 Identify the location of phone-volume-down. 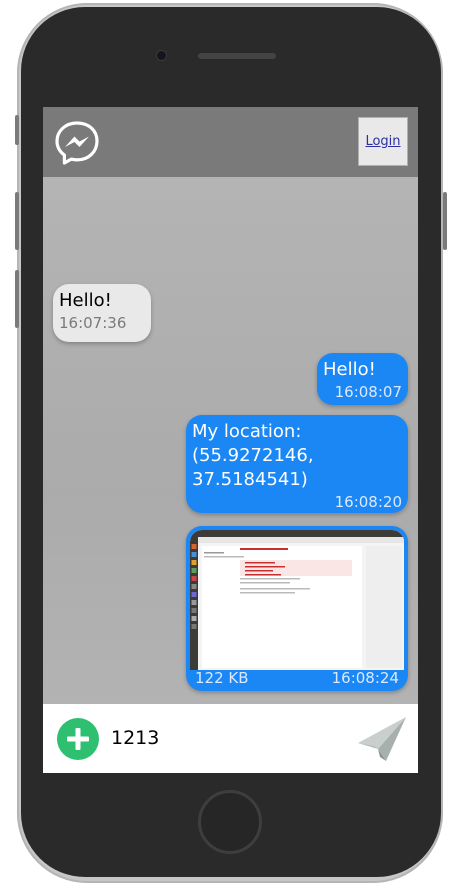
(17, 299).